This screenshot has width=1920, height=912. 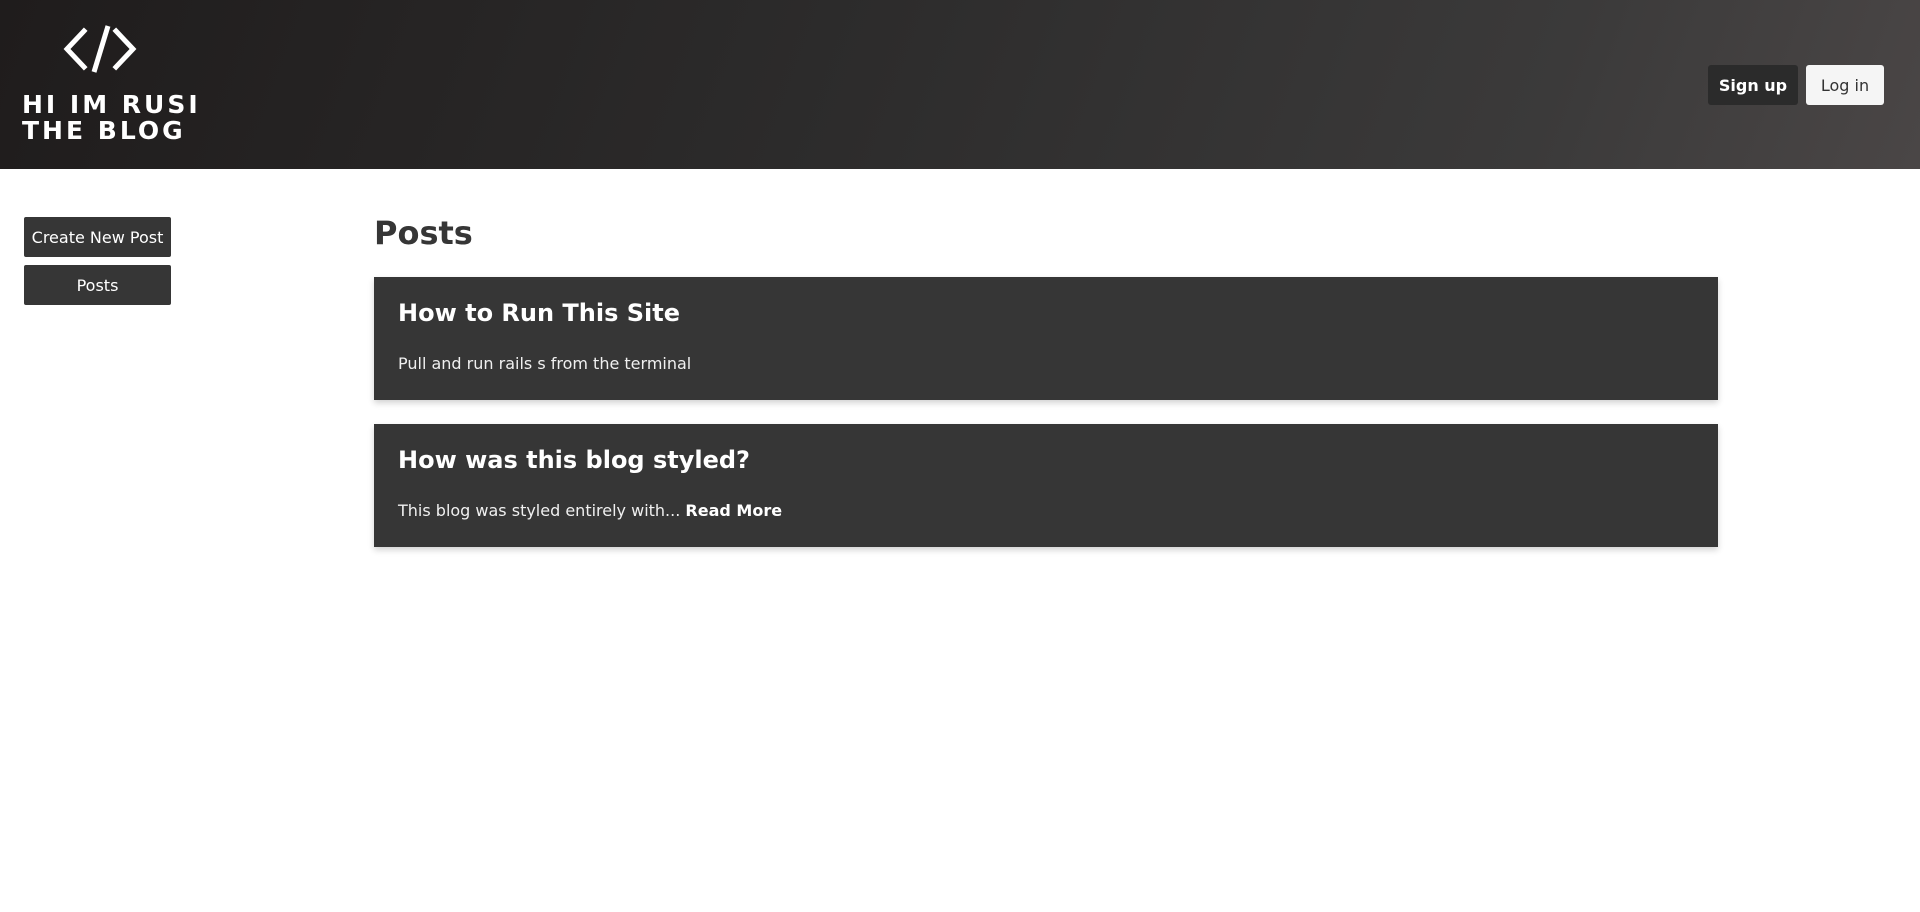 What do you see at coordinates (539, 313) in the screenshot?
I see `post-title: How to Run This Site` at bounding box center [539, 313].